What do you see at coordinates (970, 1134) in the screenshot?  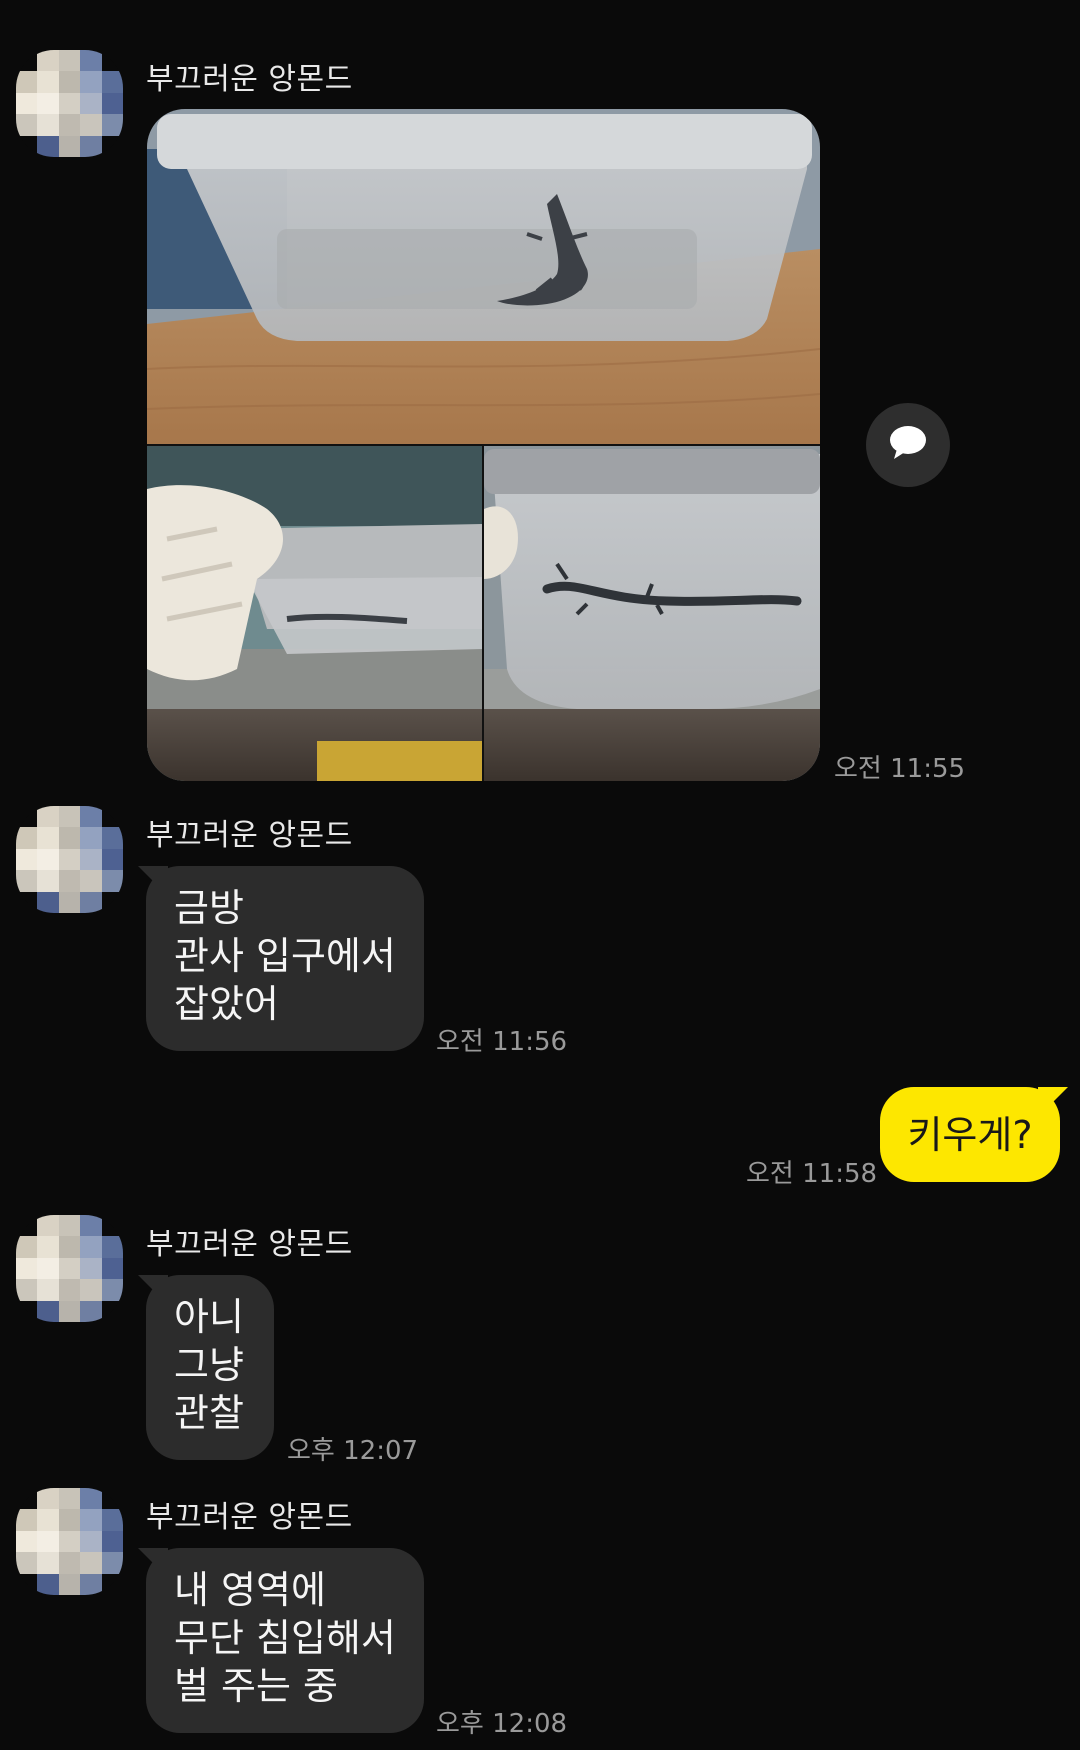 I see `message-bubble: 키우게?` at bounding box center [970, 1134].